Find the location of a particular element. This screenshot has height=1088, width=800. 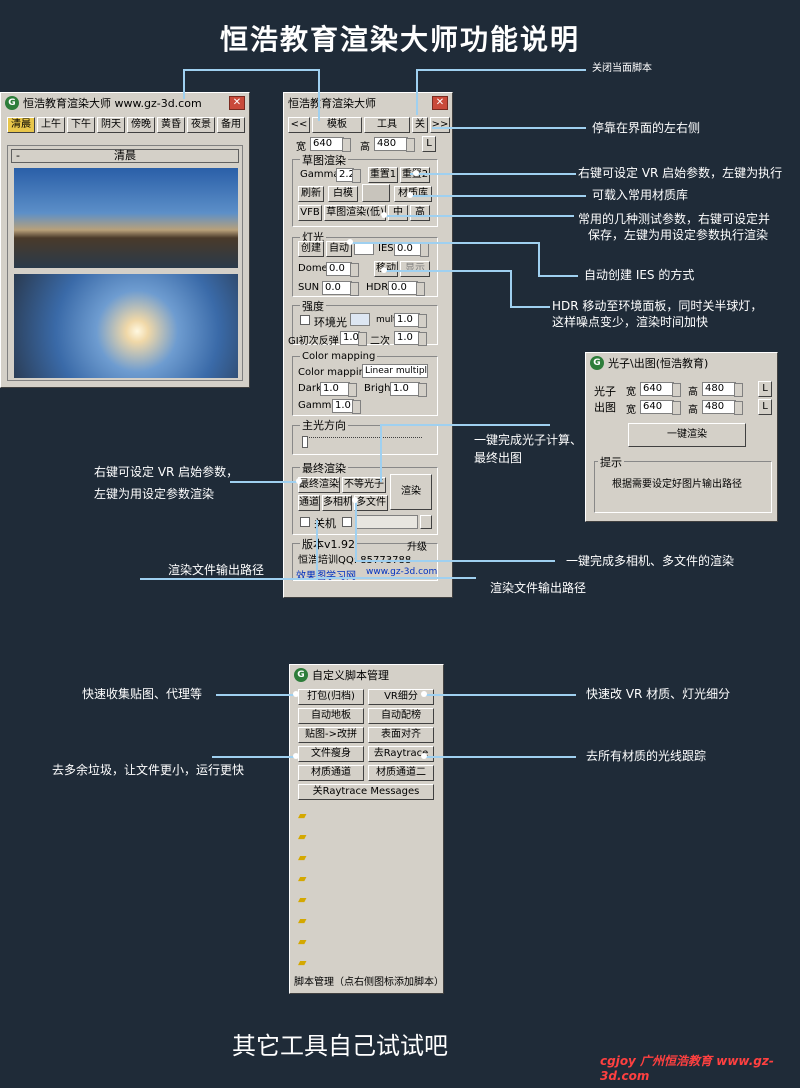

annotation-hdr-2: 这样噪点变少，渲染时间加快 is located at coordinates (630, 322).